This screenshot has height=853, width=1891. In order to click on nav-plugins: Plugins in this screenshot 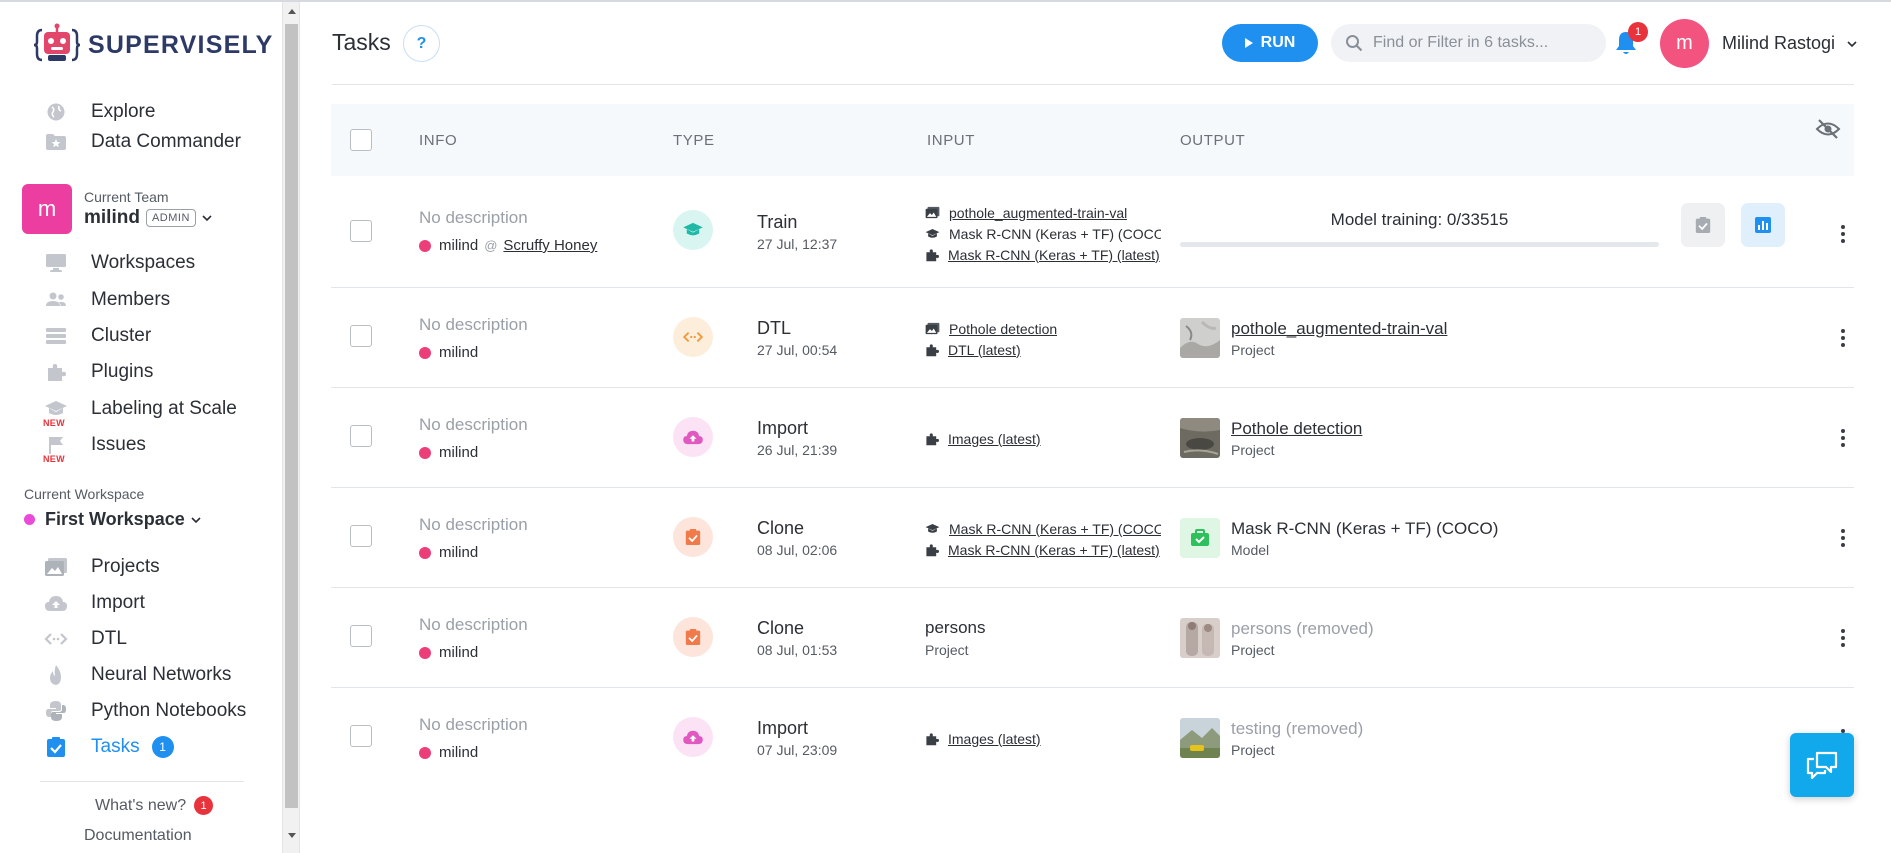, I will do `click(162, 372)`.